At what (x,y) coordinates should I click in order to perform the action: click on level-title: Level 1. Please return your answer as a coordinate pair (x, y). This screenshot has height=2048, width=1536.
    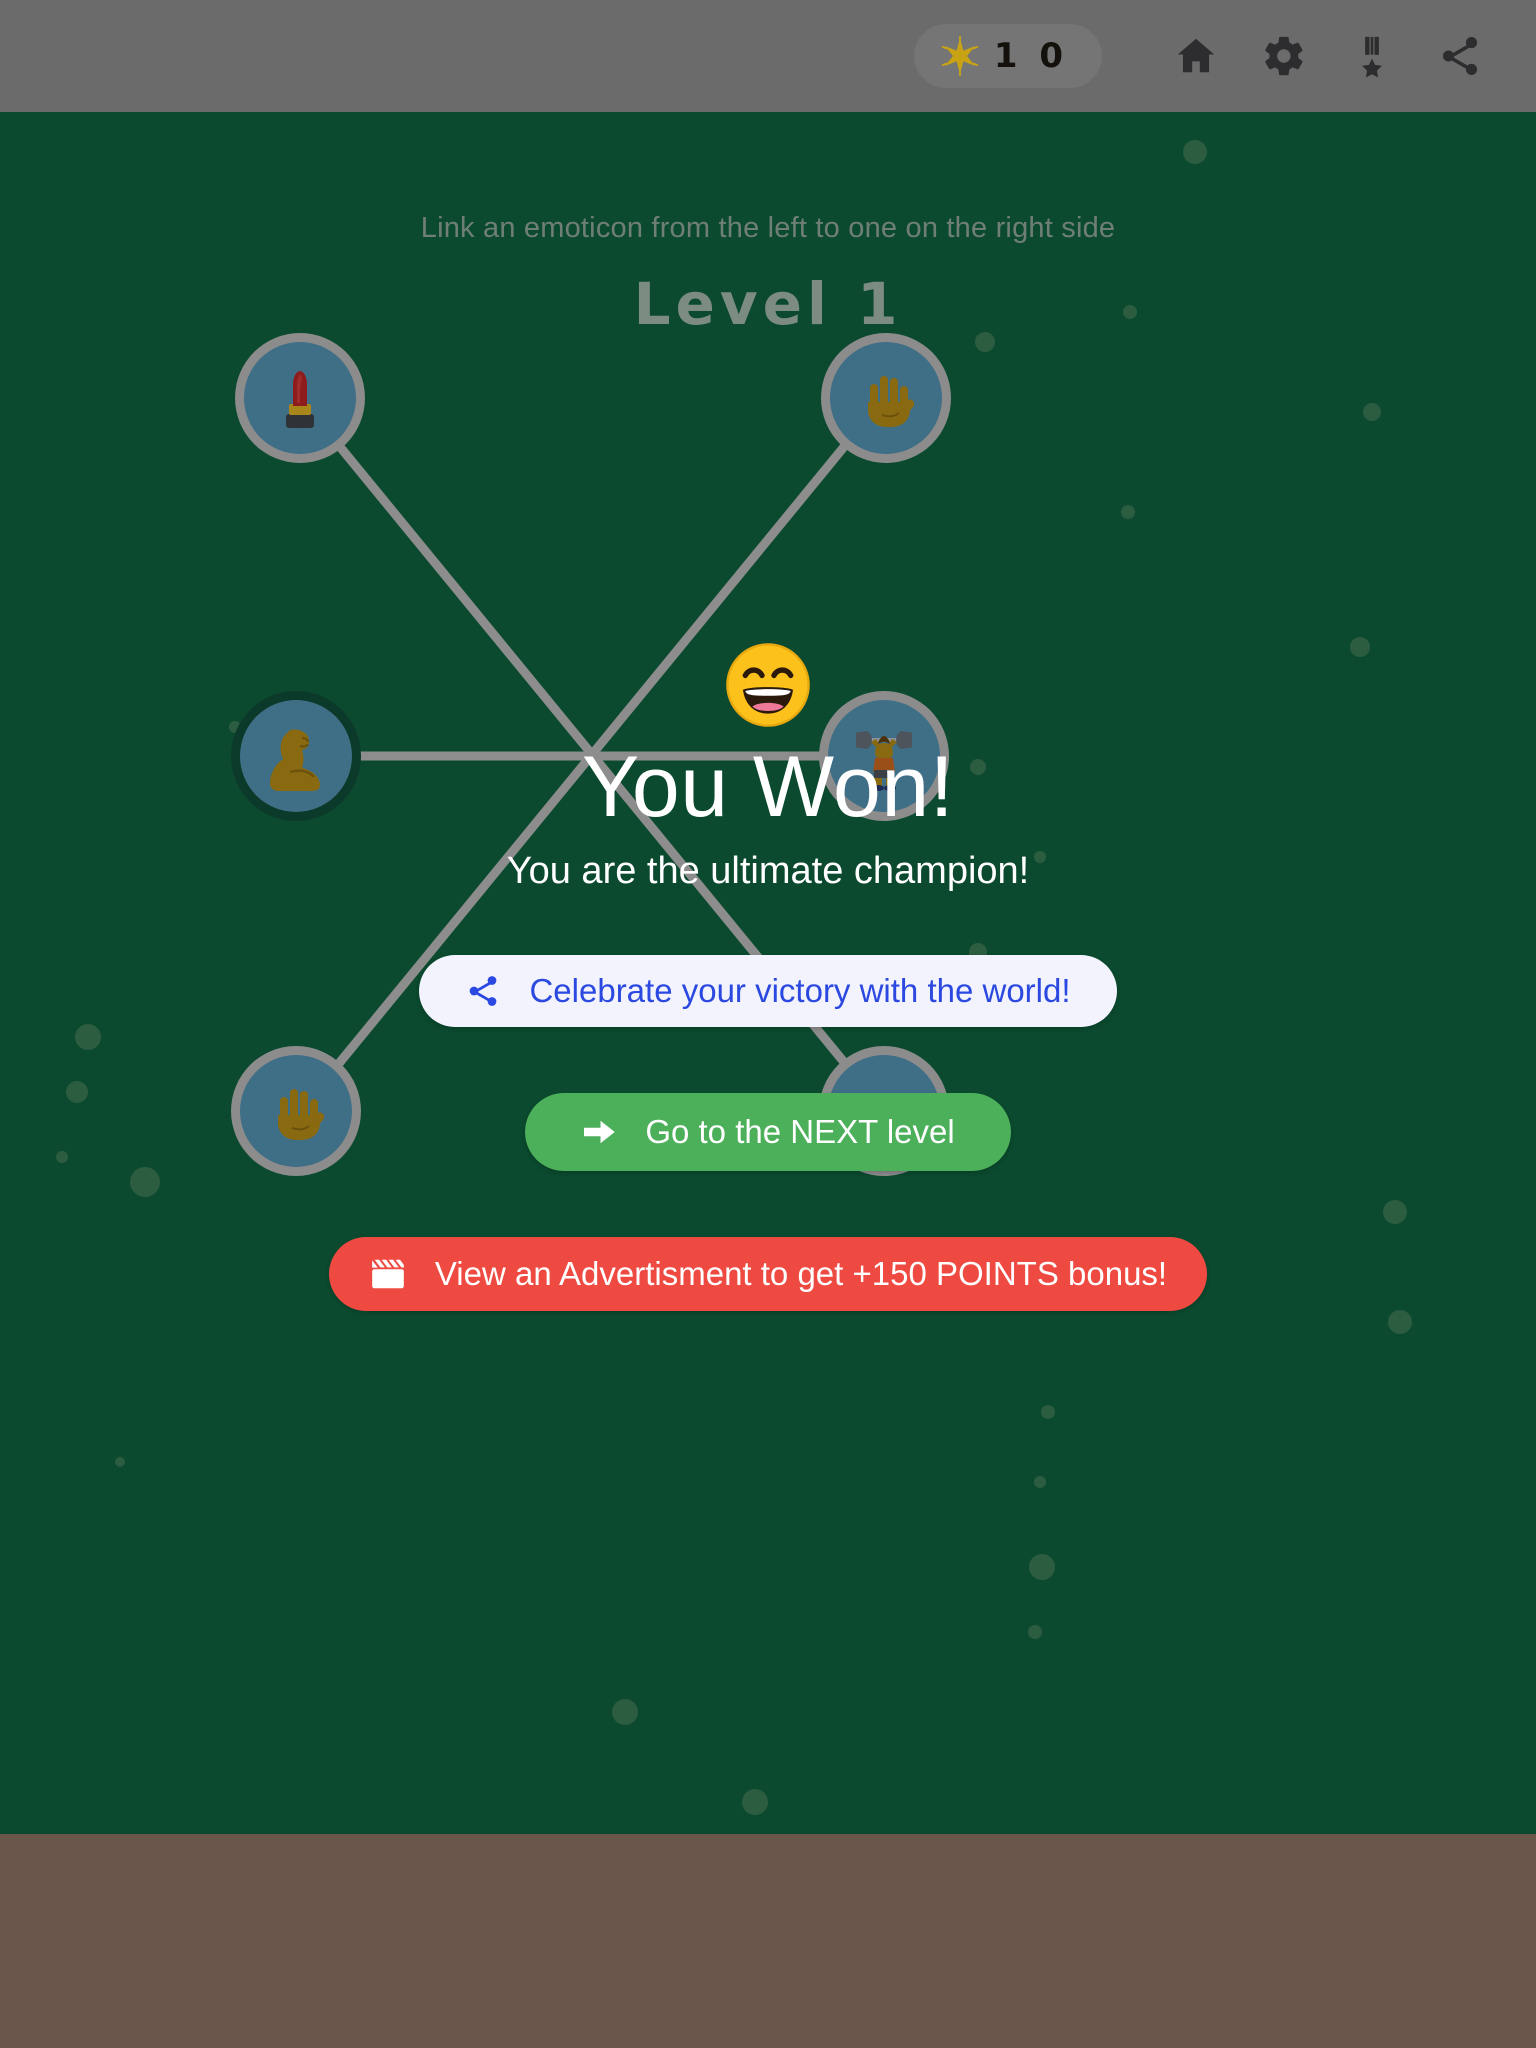
    Looking at the image, I should click on (768, 304).